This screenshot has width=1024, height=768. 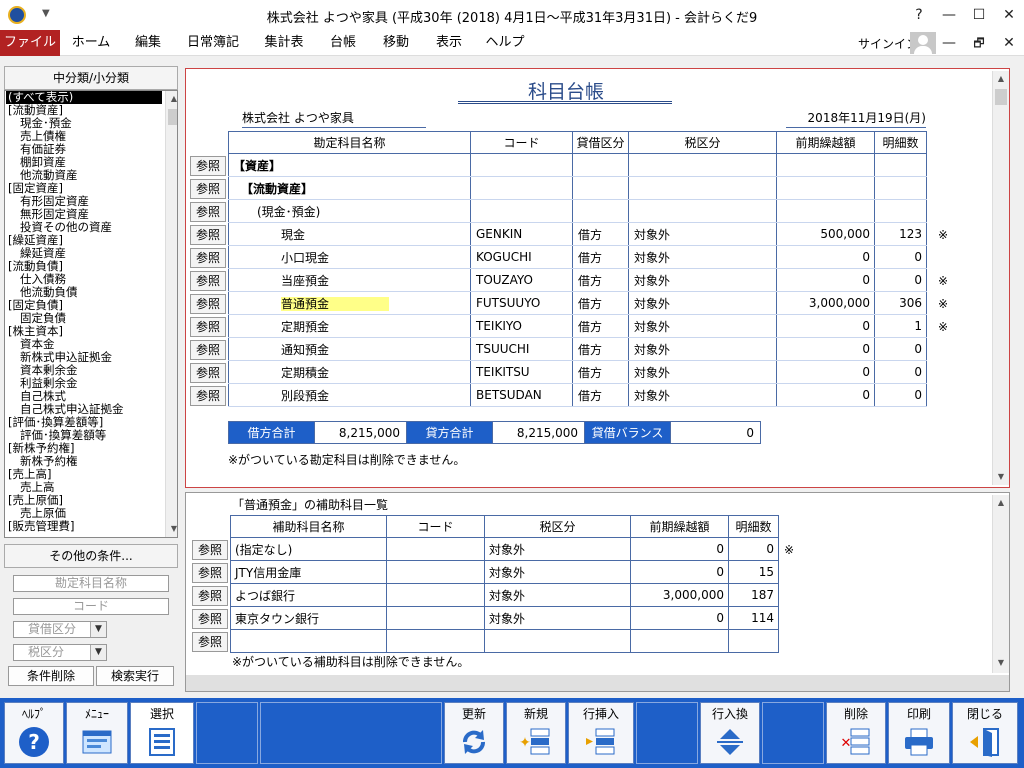 What do you see at coordinates (396, 43) in the screenshot?
I see `menu-move: 移動` at bounding box center [396, 43].